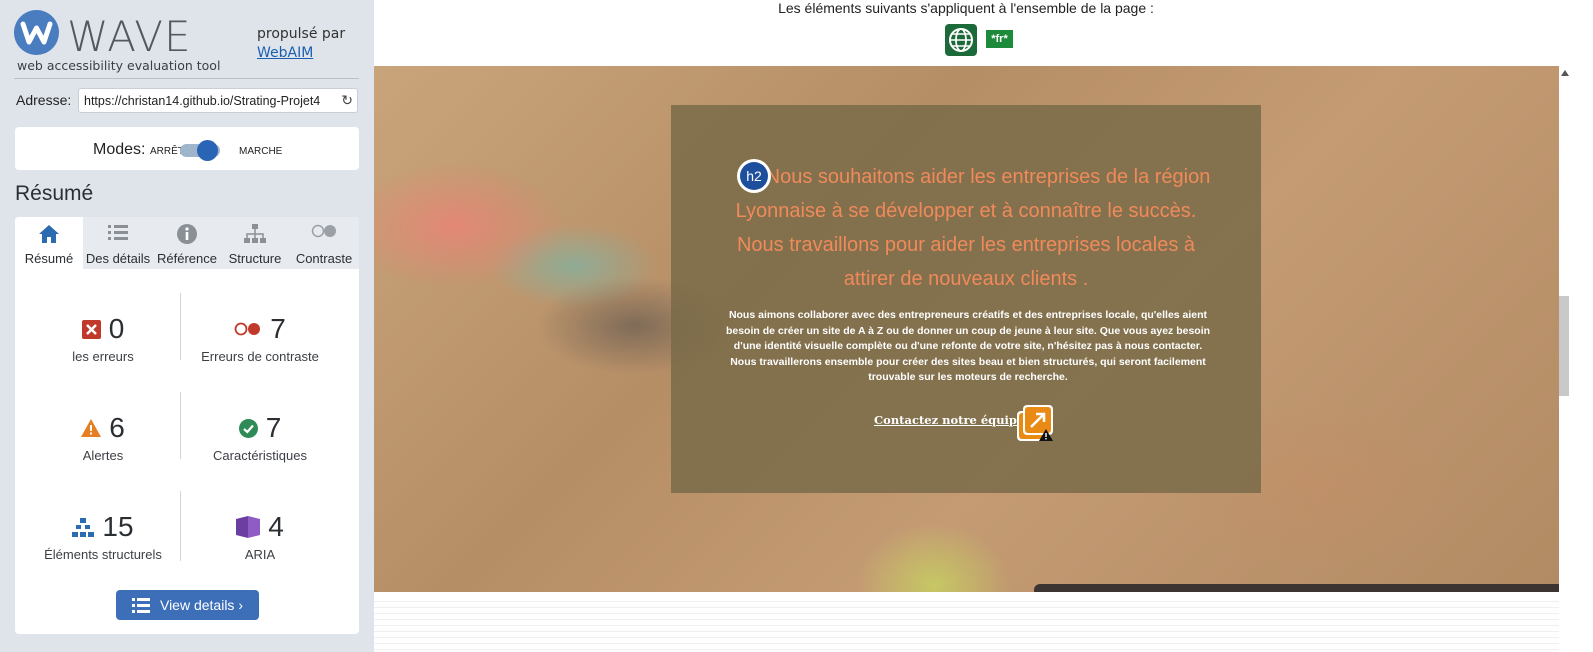 This screenshot has height=652, width=1593. Describe the element at coordinates (103, 356) in the screenshot. I see `errors-label: les erreurs` at that location.